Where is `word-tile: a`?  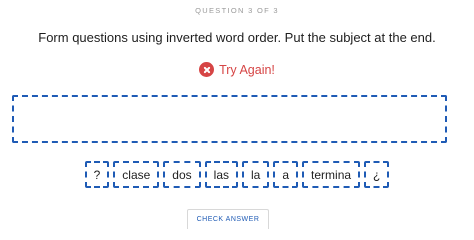 word-tile: a is located at coordinates (286, 174).